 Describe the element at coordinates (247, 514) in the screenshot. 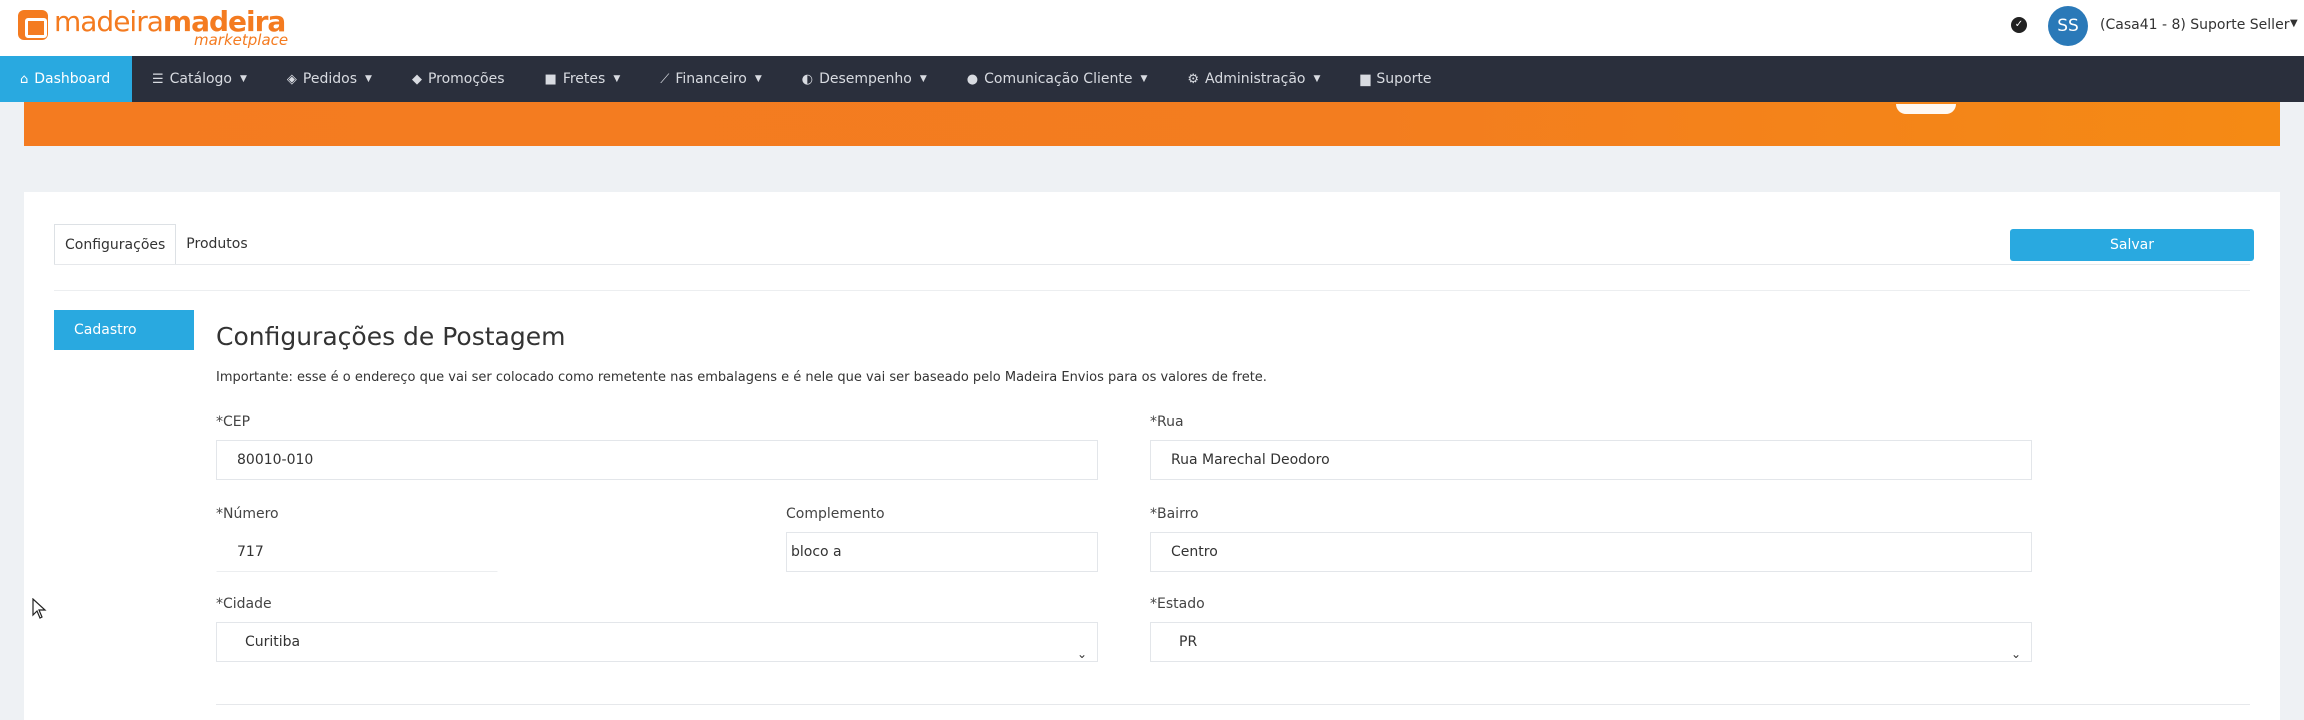

I see `numero-label: *Número` at that location.